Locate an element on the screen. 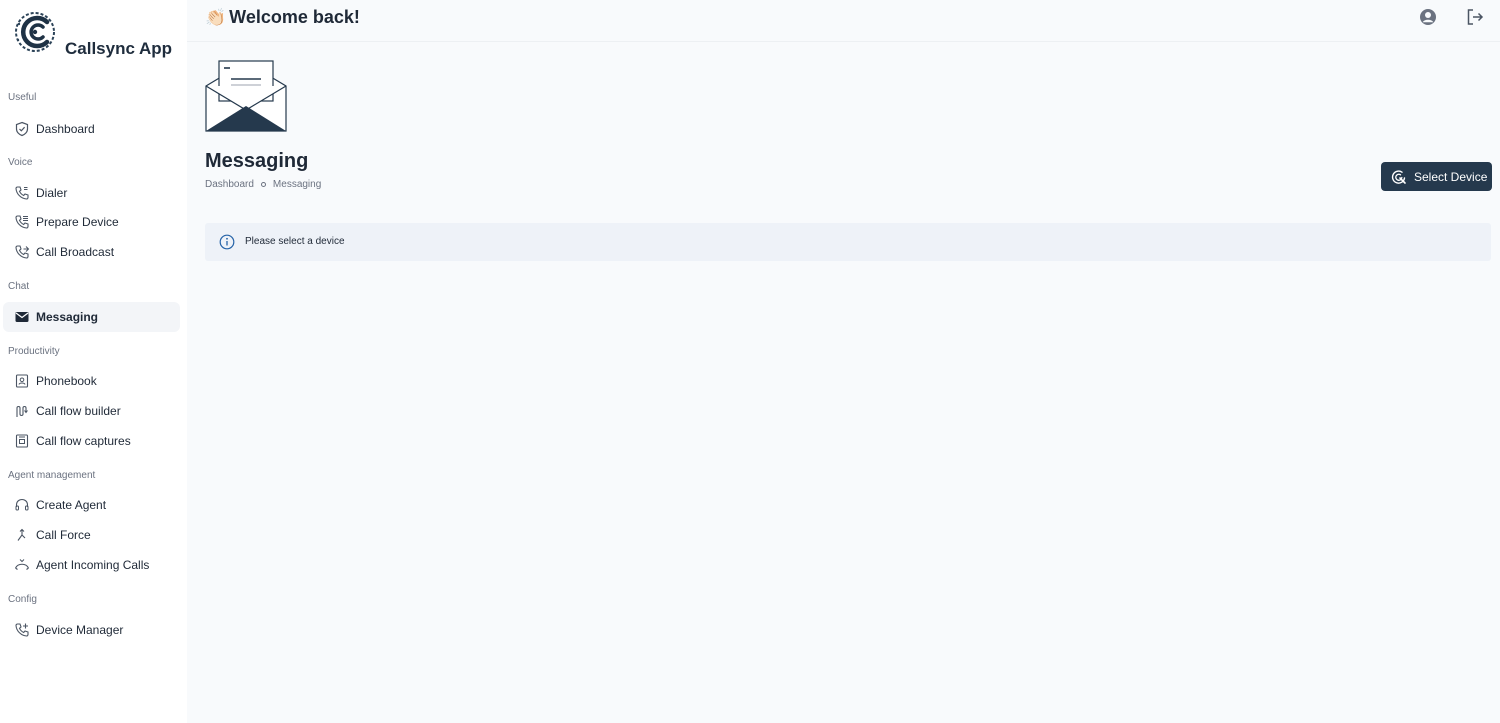 The height and width of the screenshot is (723, 1500). sidebar-item-phonebook: Phonebook is located at coordinates (91, 381).